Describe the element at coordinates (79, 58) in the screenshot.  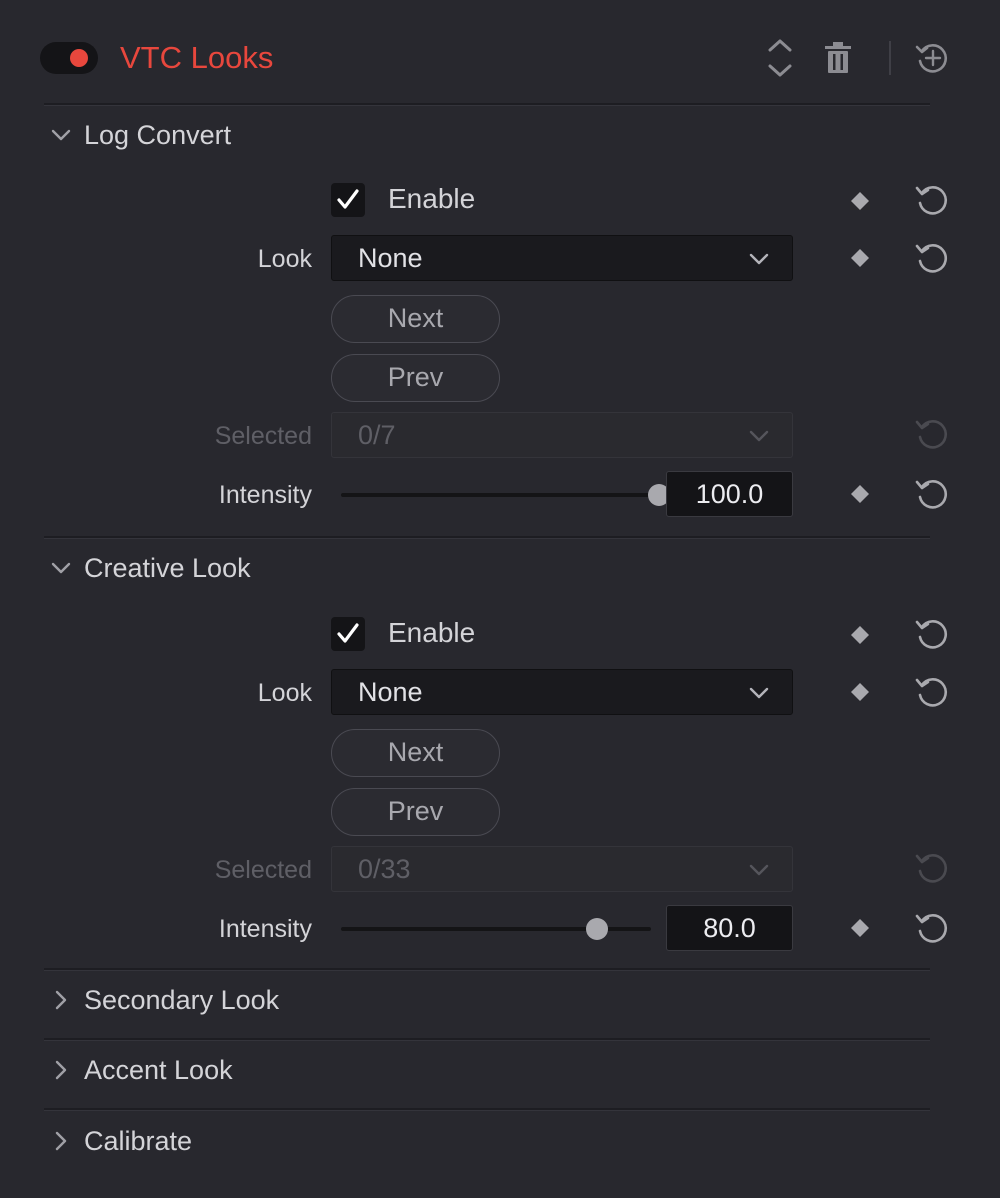
I see `toggle-indicator-dot` at that location.